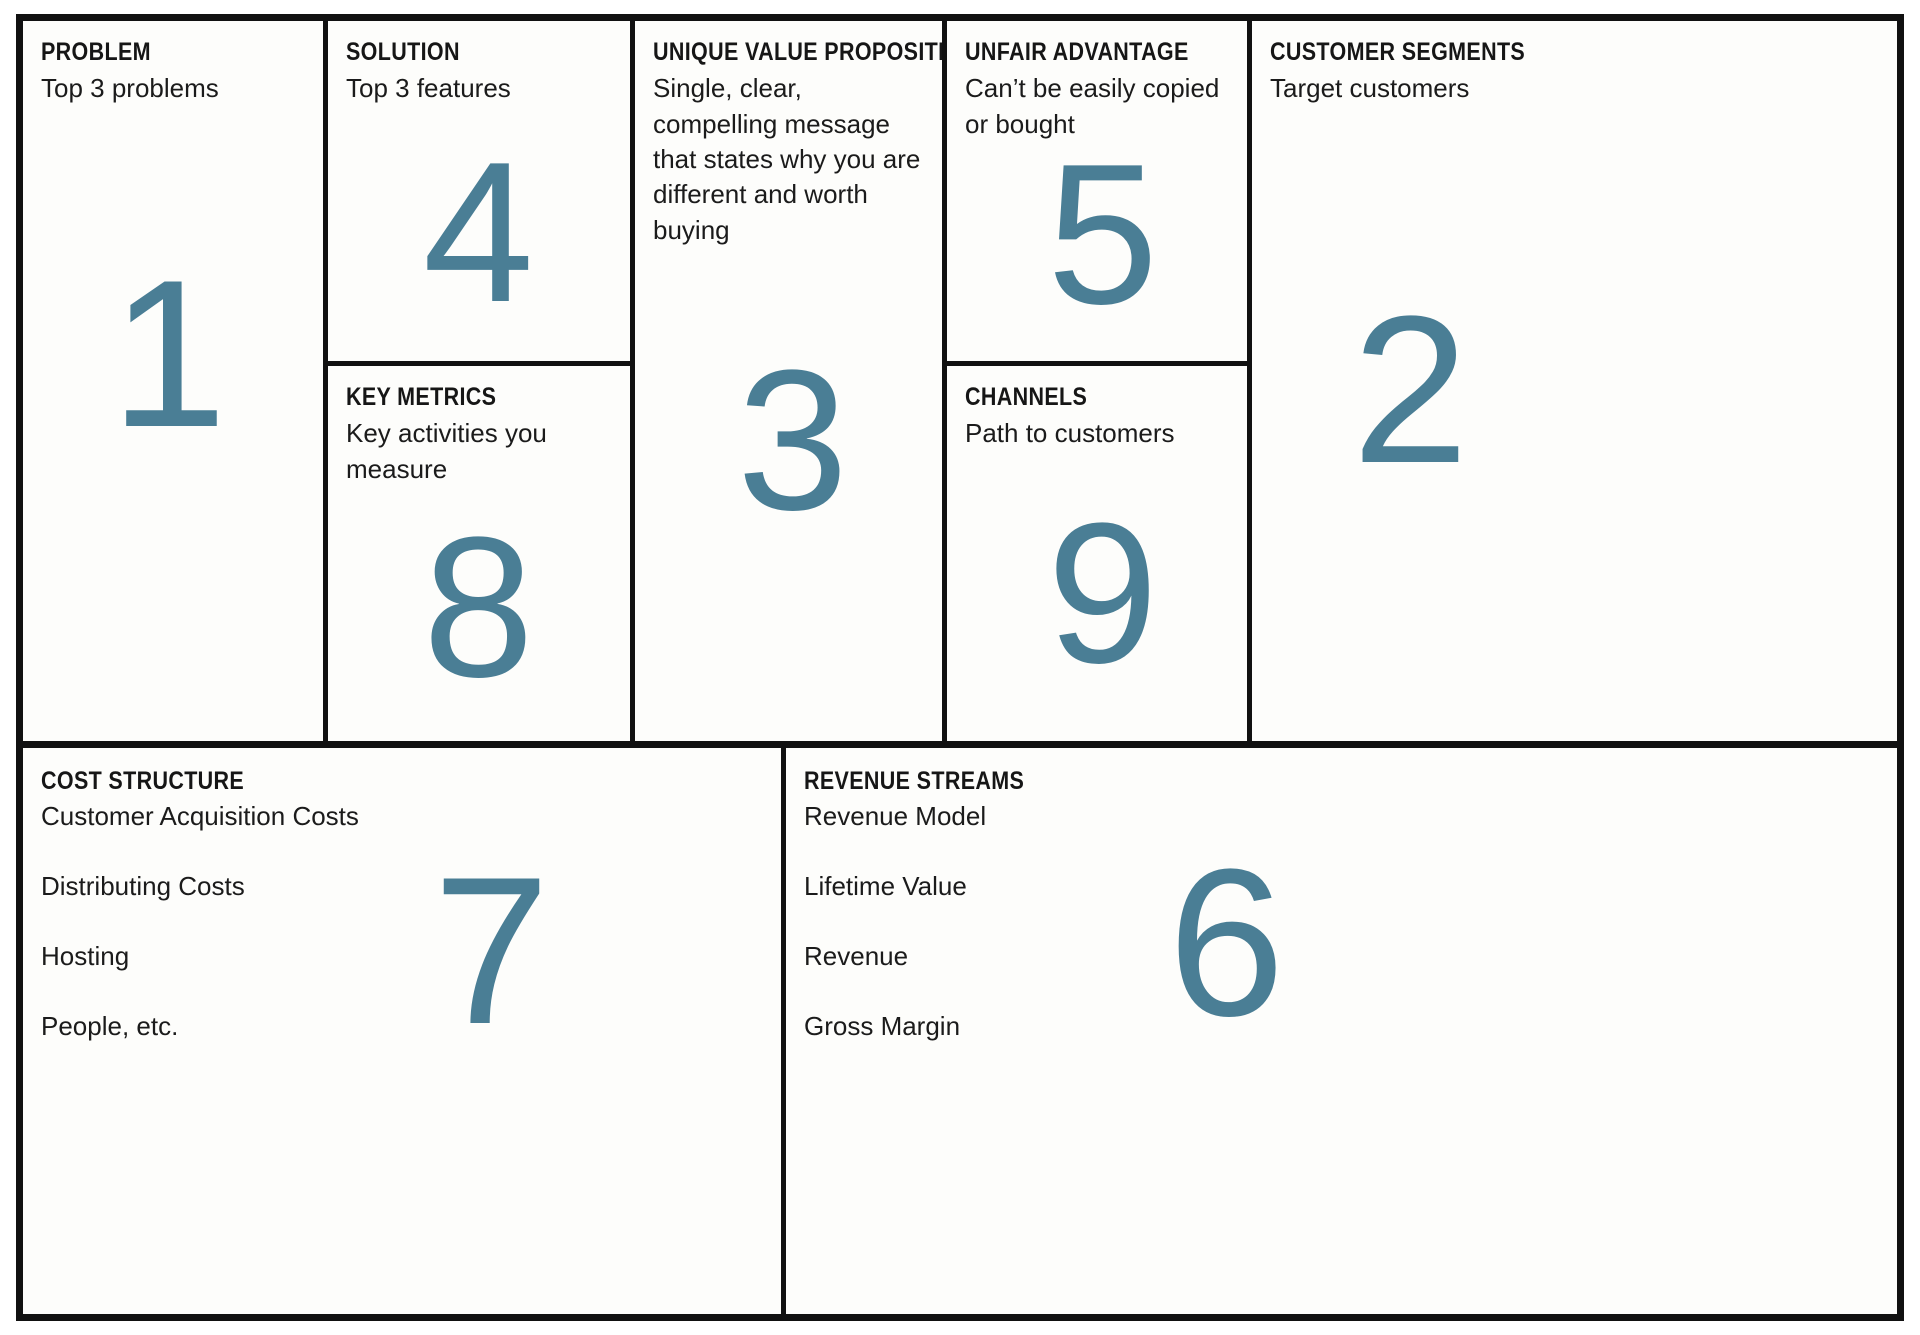 The image size is (1920, 1335). I want to click on list-item: People, etc., so click(110, 1025).